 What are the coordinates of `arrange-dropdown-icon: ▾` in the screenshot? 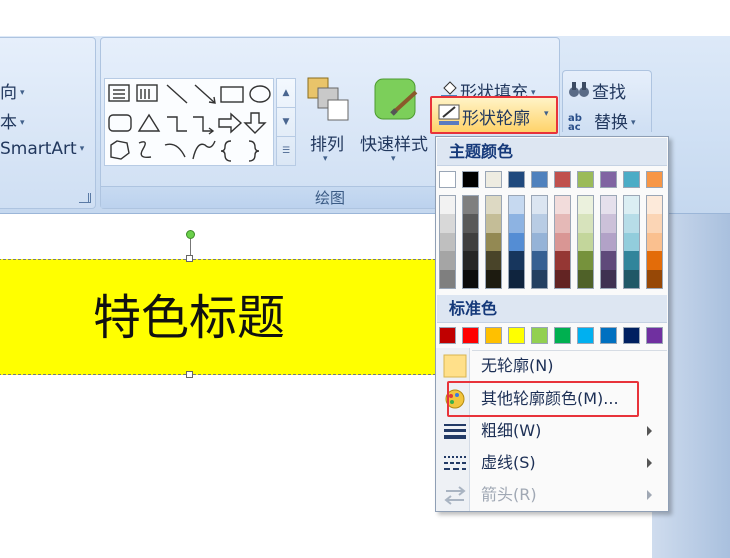 It's located at (325, 159).